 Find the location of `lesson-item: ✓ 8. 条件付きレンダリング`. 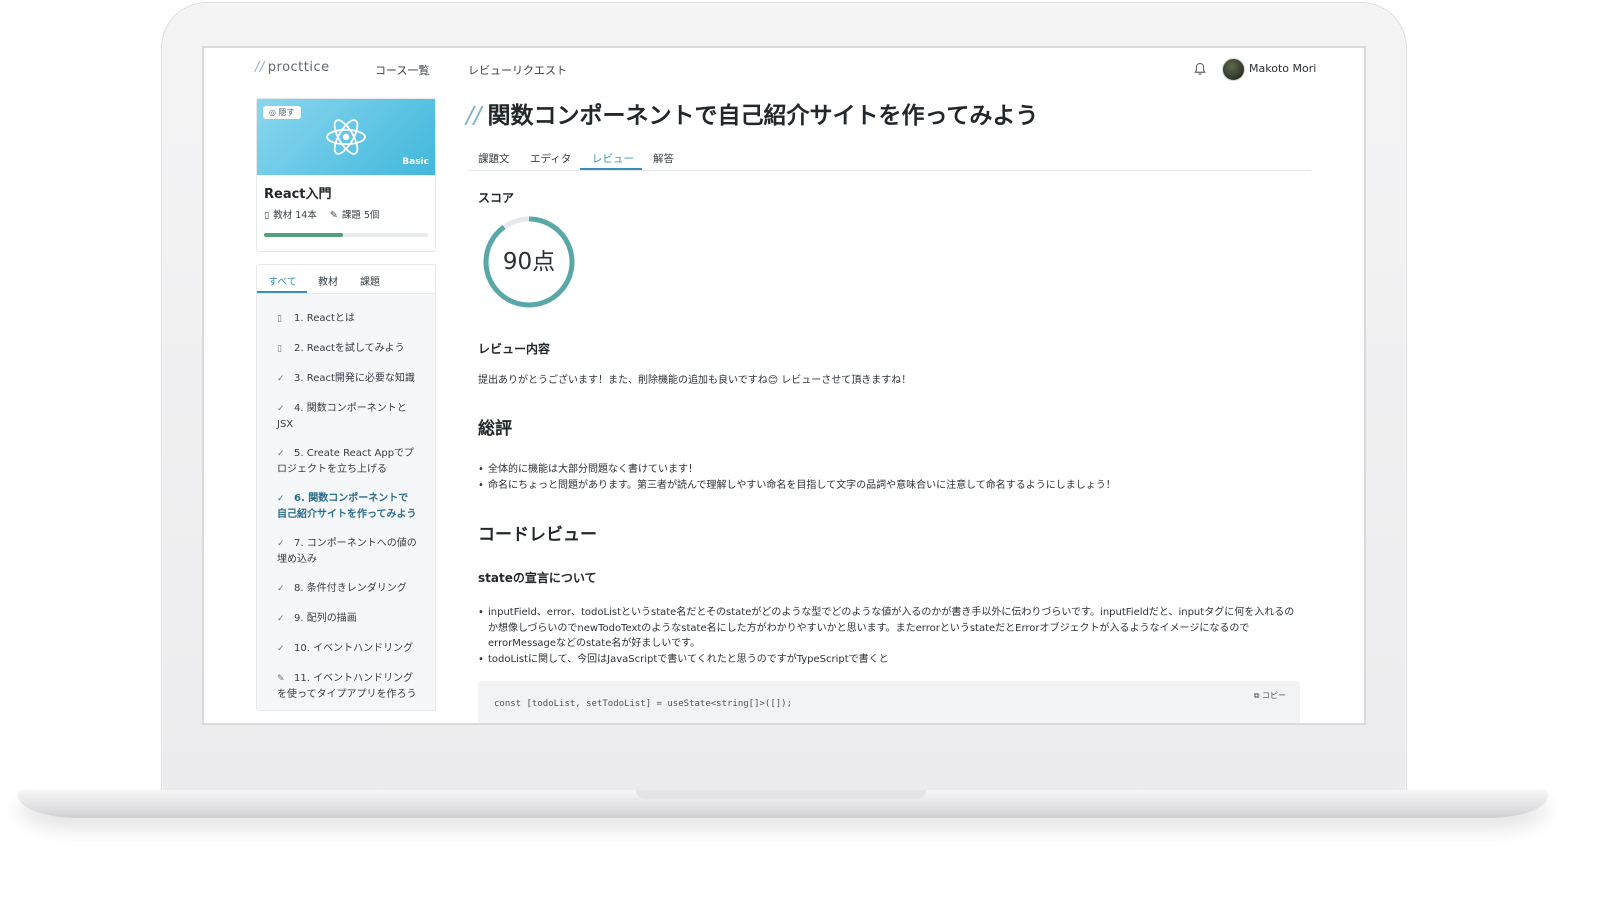

lesson-item: ✓ 8. 条件付きレンダリング is located at coordinates (347, 589).